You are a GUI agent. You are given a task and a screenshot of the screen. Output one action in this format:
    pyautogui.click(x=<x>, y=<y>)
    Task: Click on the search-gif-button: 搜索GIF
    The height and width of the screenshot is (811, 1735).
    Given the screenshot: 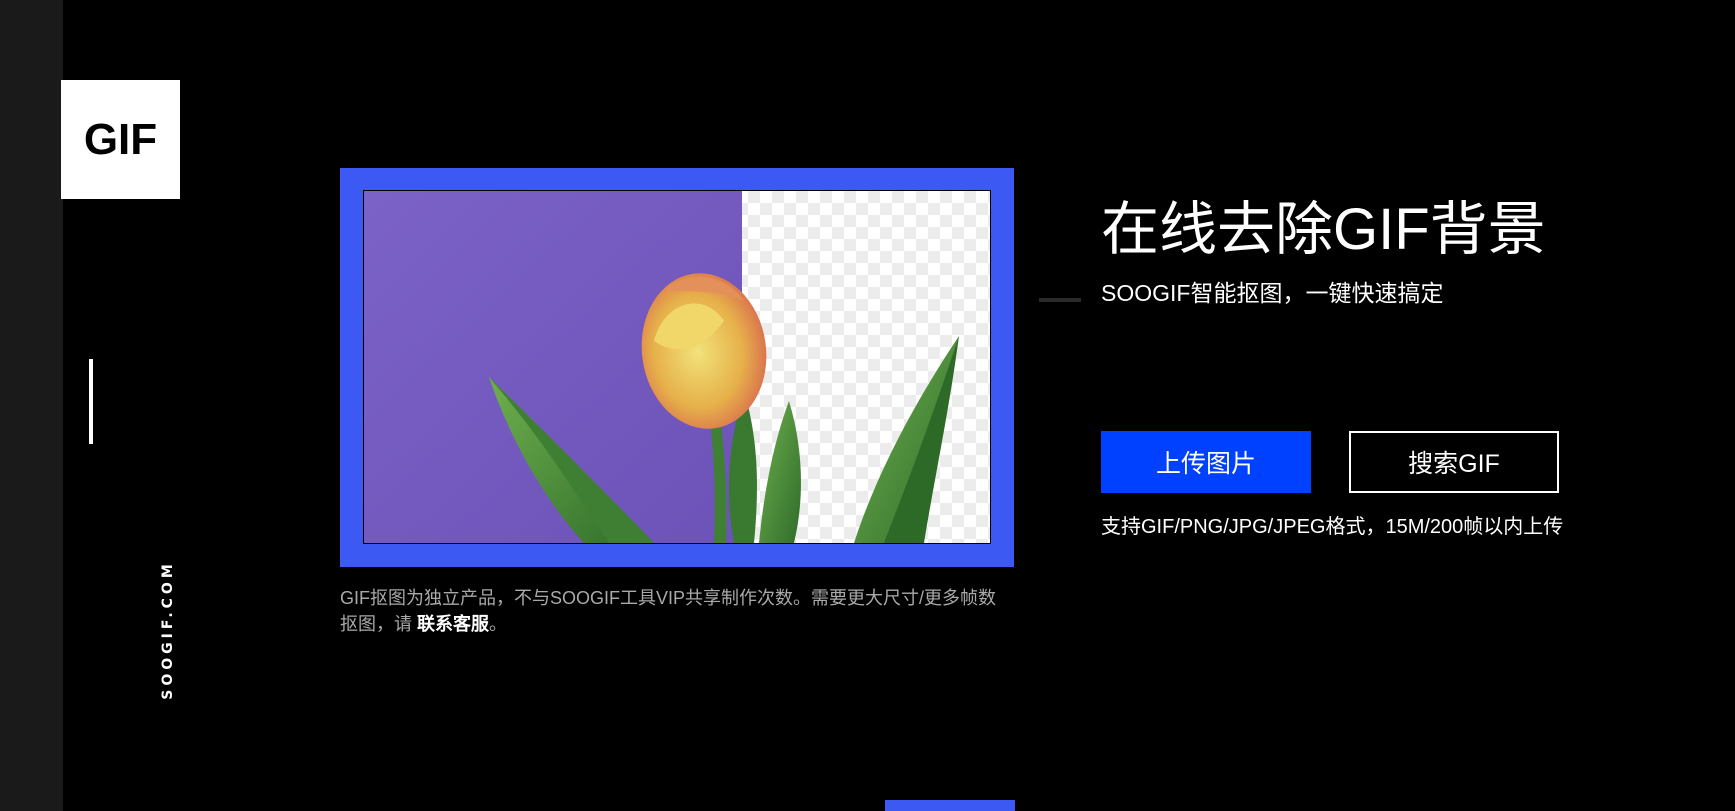 What is the action you would take?
    pyautogui.click(x=1454, y=462)
    